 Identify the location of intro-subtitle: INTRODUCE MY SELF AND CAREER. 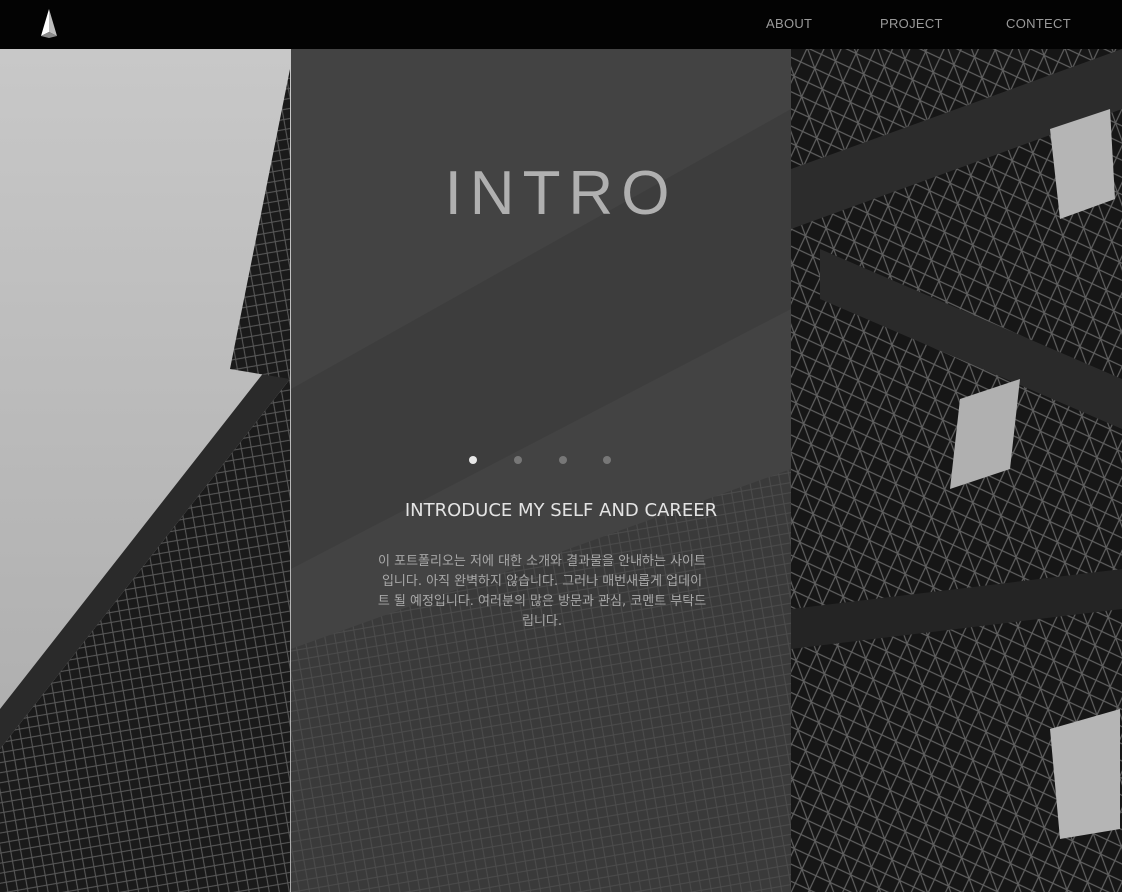
(561, 510).